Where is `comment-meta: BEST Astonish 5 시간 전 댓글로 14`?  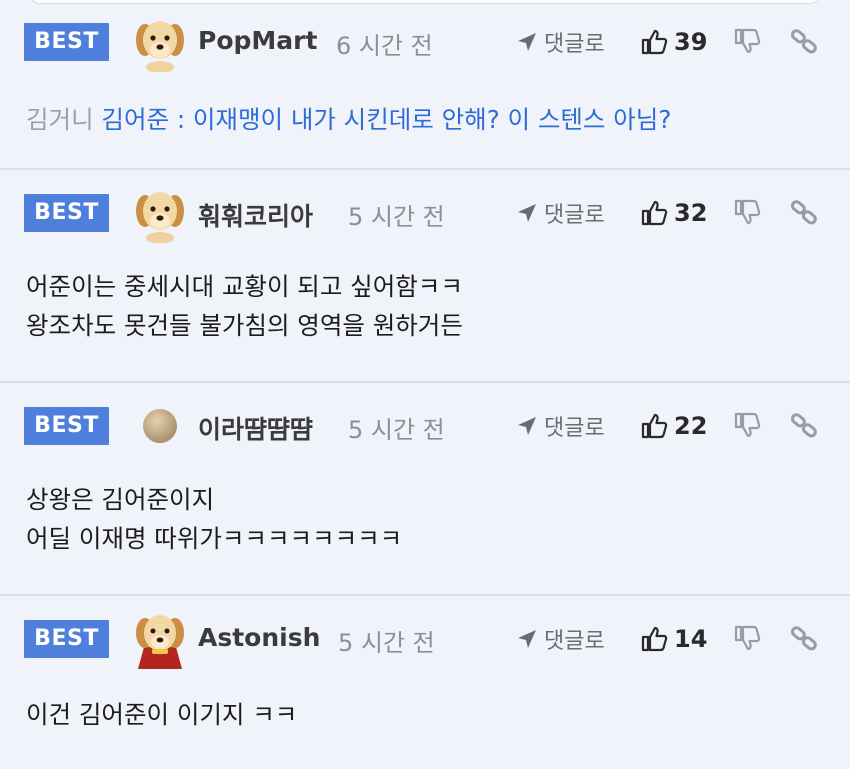
comment-meta: BEST Astonish 5 시간 전 댓글로 14 is located at coordinates (425, 639).